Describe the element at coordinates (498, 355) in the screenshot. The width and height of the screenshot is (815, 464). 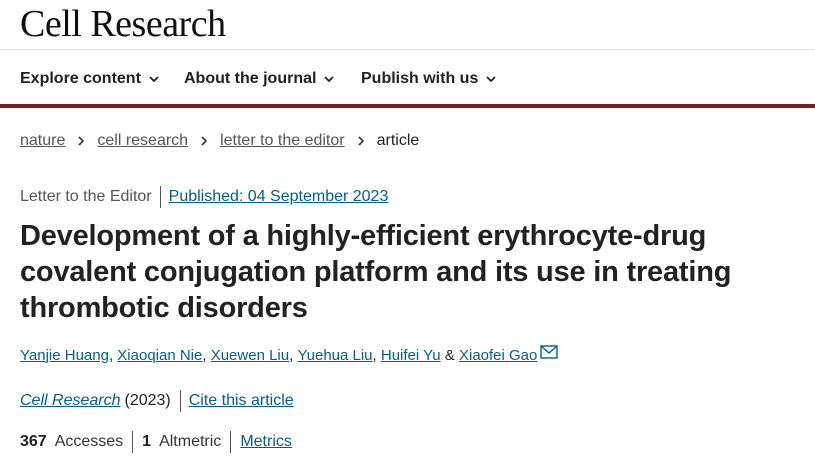
I see `author-link-corresponding: Xiaofei Gao` at that location.